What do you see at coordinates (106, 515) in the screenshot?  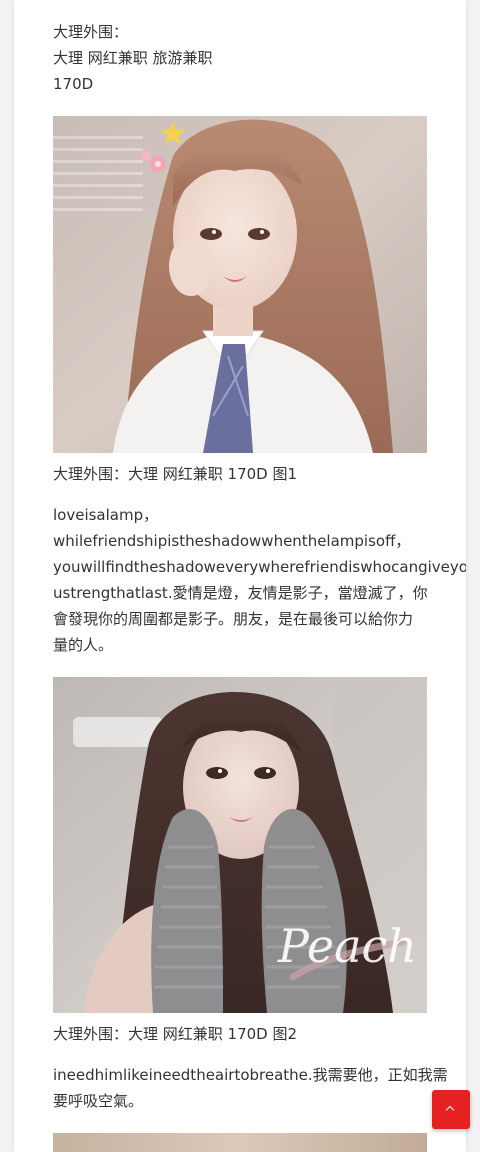 I see `paragraph-1-line: loveisalamp，` at bounding box center [106, 515].